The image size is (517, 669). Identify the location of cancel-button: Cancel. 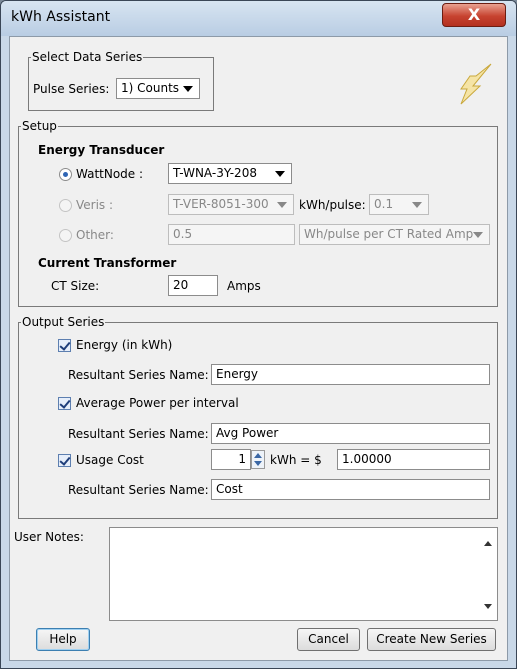
(328, 639).